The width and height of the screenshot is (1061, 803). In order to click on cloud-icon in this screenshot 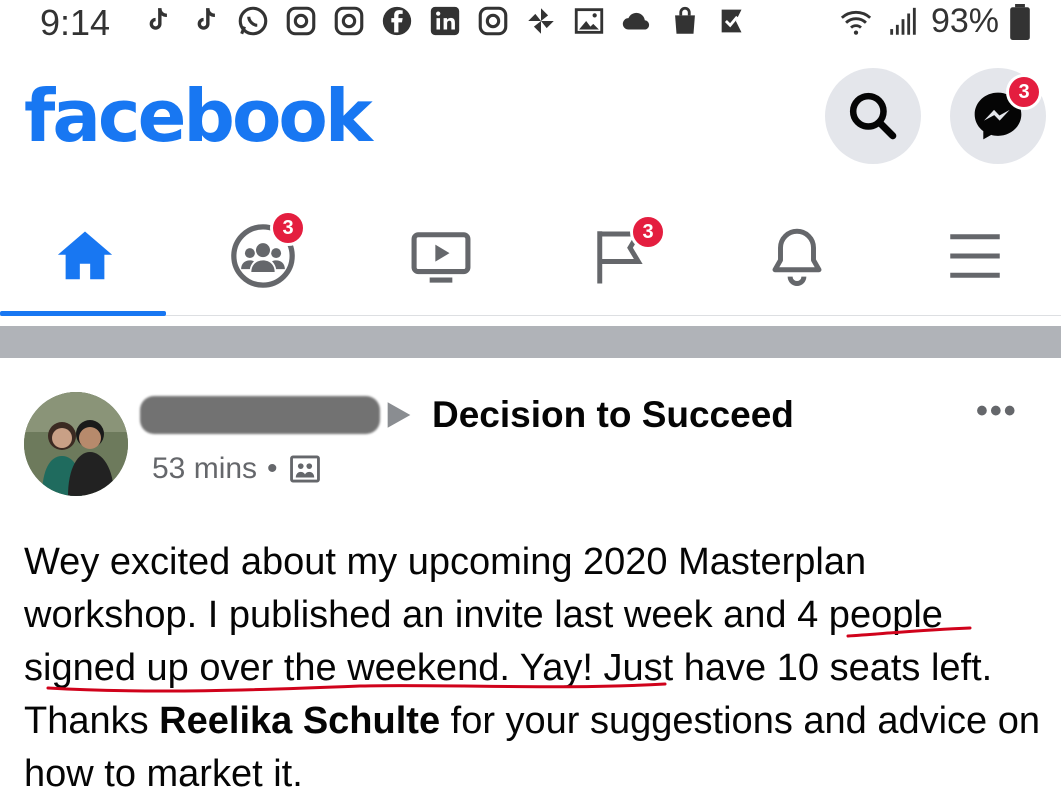, I will do `click(636, 21)`.